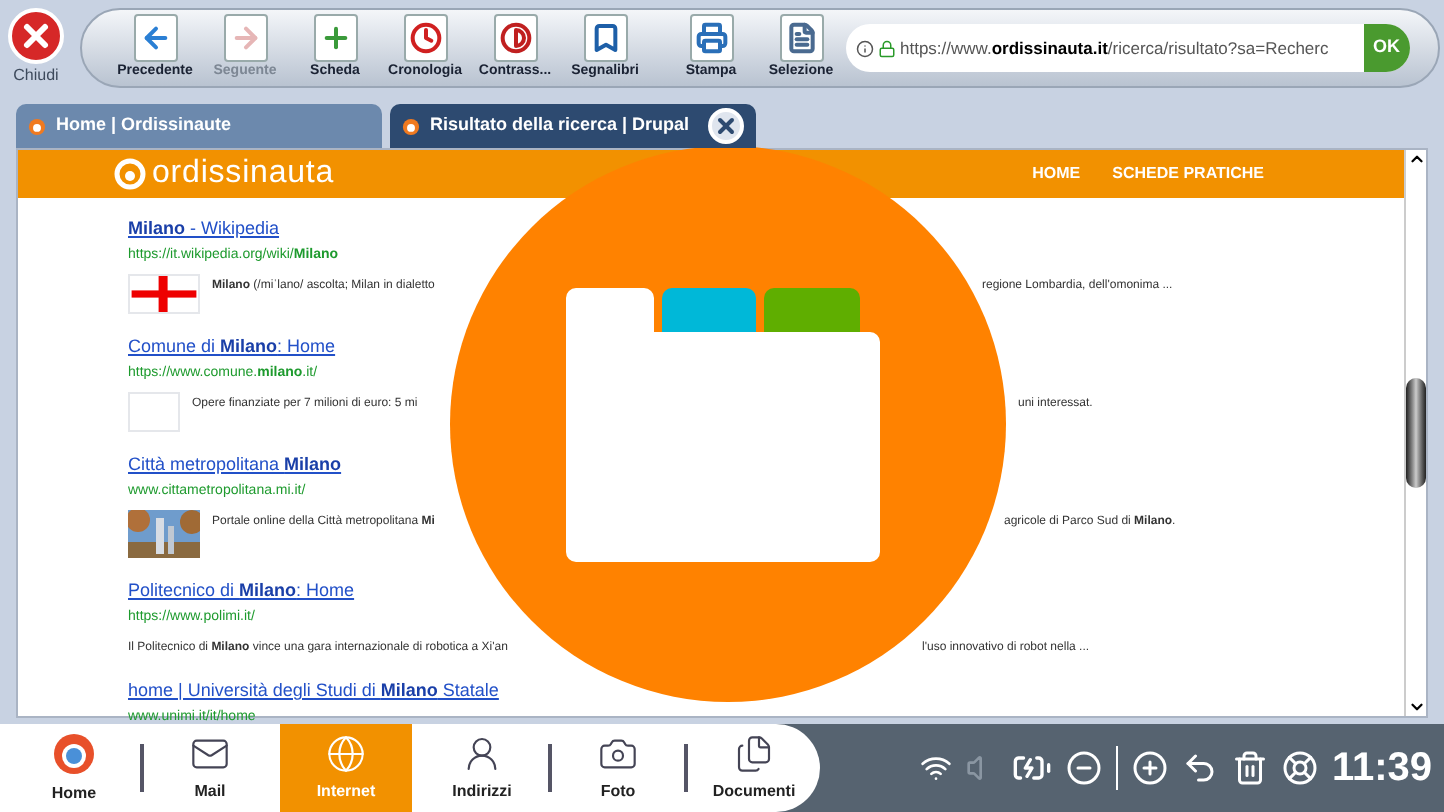 The image size is (1444, 812). I want to click on scroll-up-icon, so click(1416, 159).